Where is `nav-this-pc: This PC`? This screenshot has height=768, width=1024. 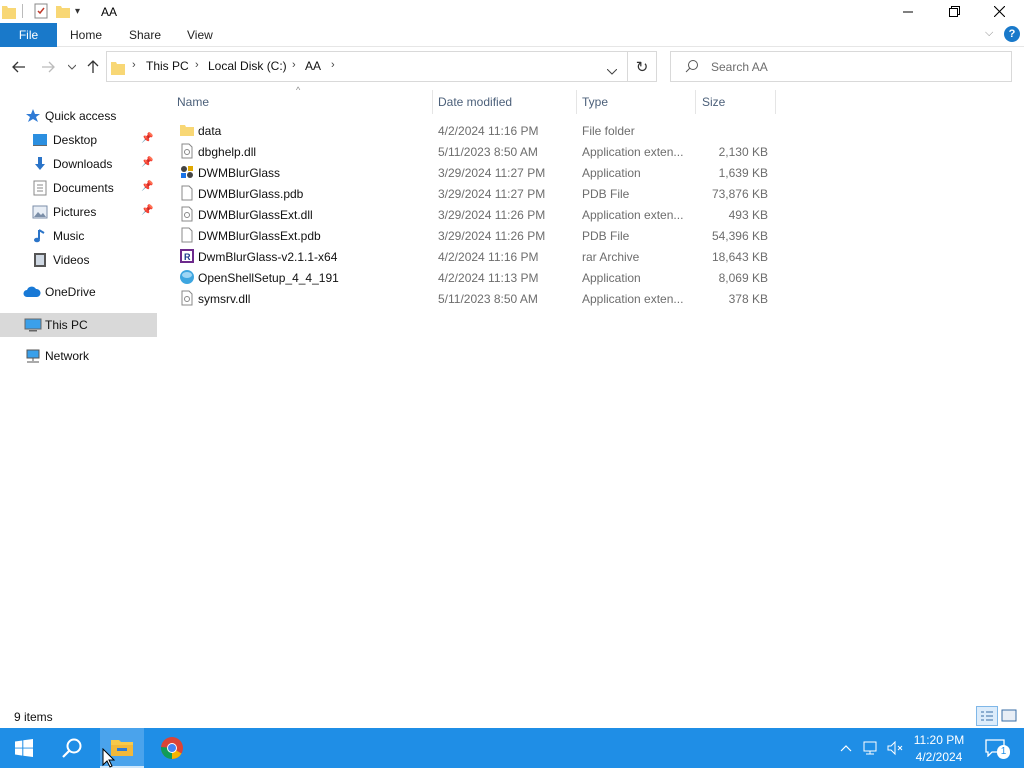 nav-this-pc: This PC is located at coordinates (78, 325).